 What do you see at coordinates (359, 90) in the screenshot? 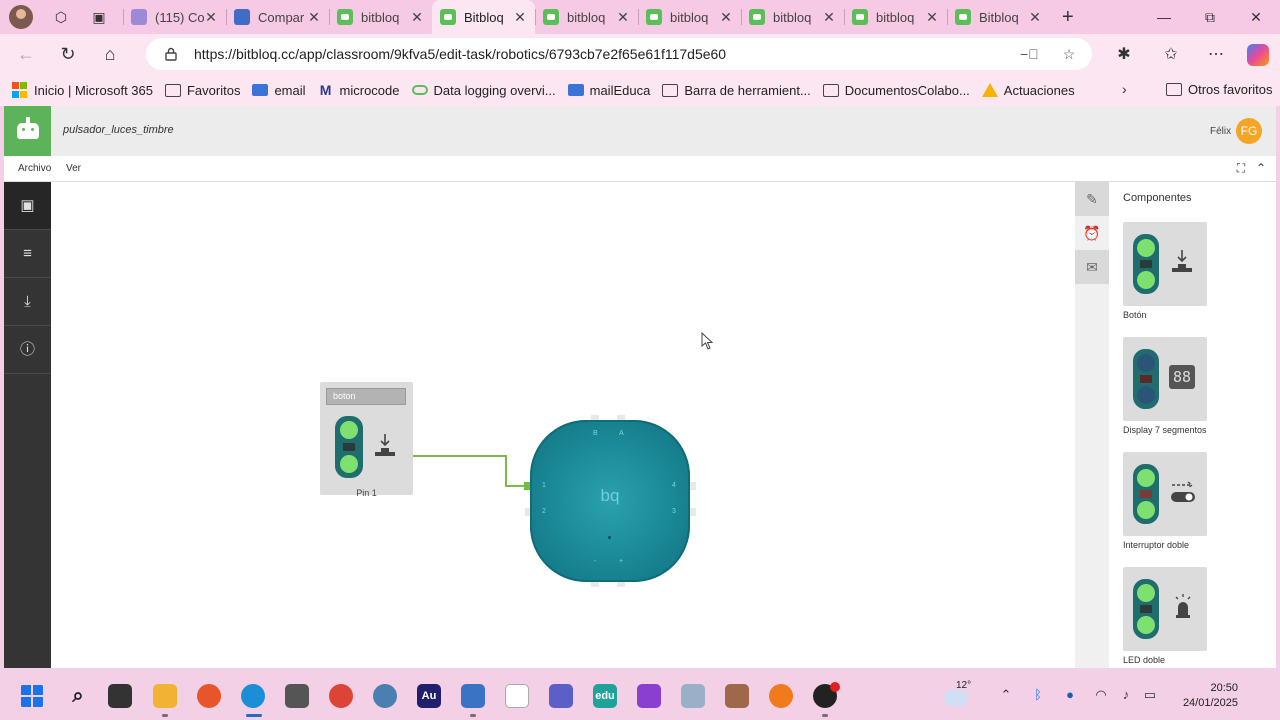
I see `favorite-item: Mmicrocode` at bounding box center [359, 90].